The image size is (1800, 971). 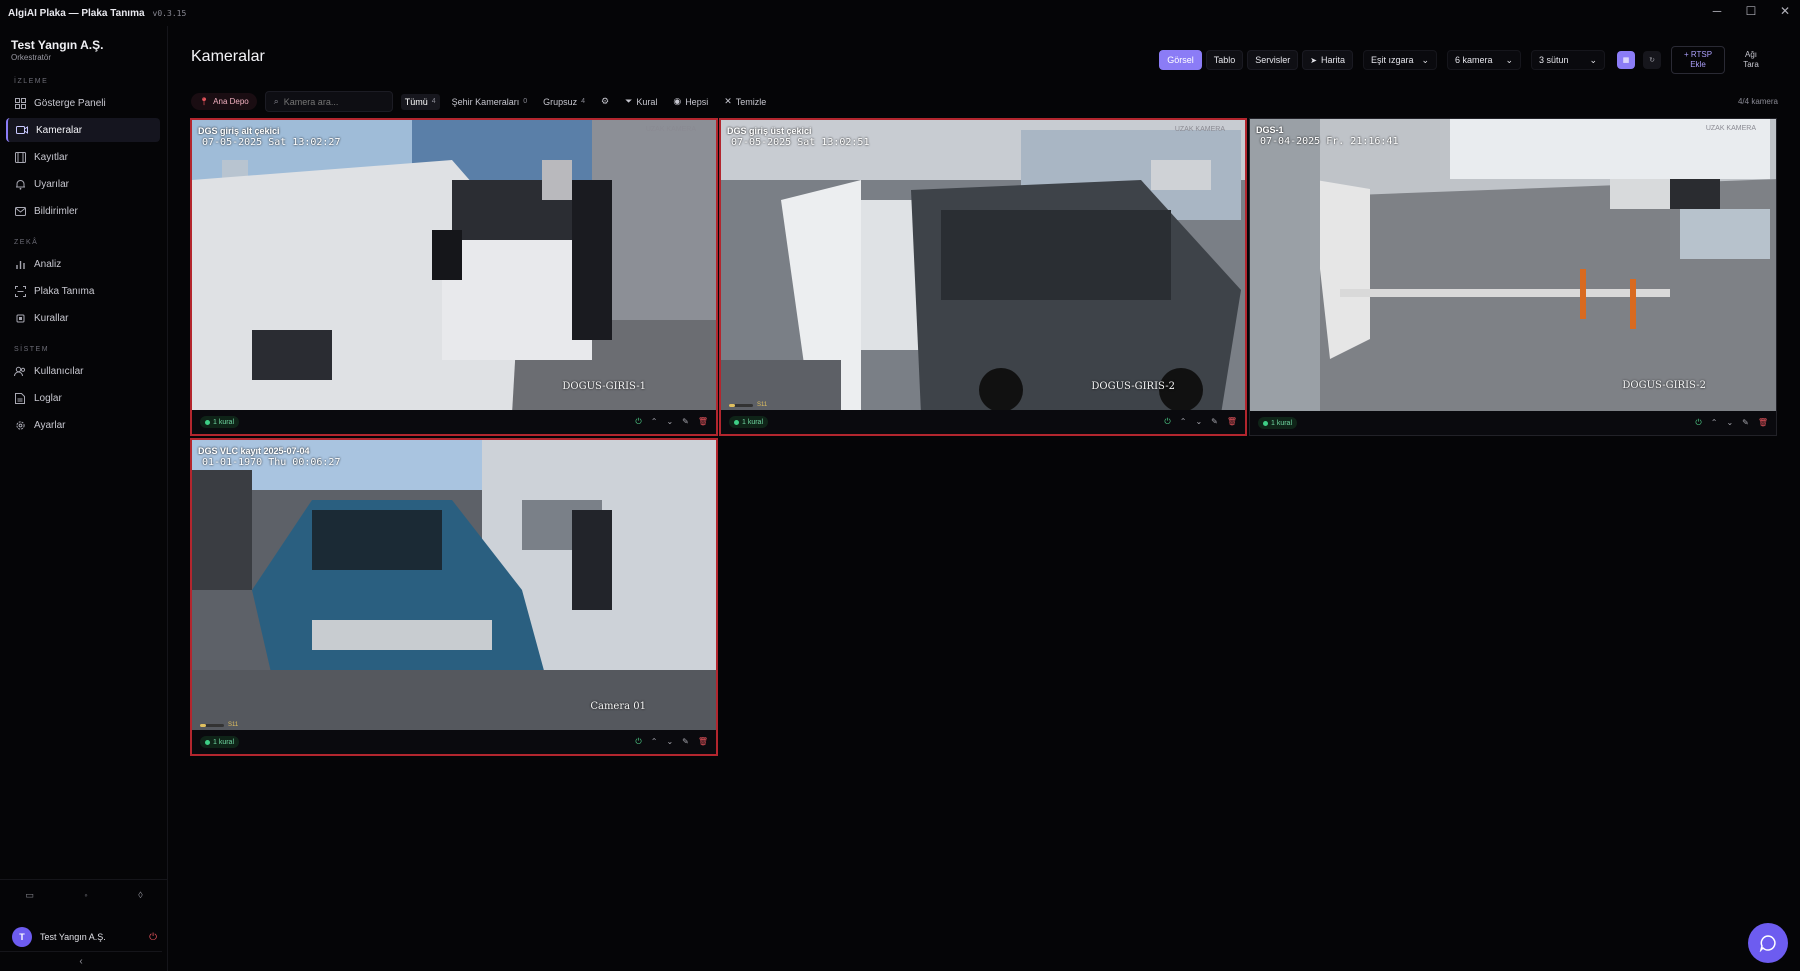 I want to click on add-rtsp-button: + RTSP Ekle, so click(x=1698, y=60).